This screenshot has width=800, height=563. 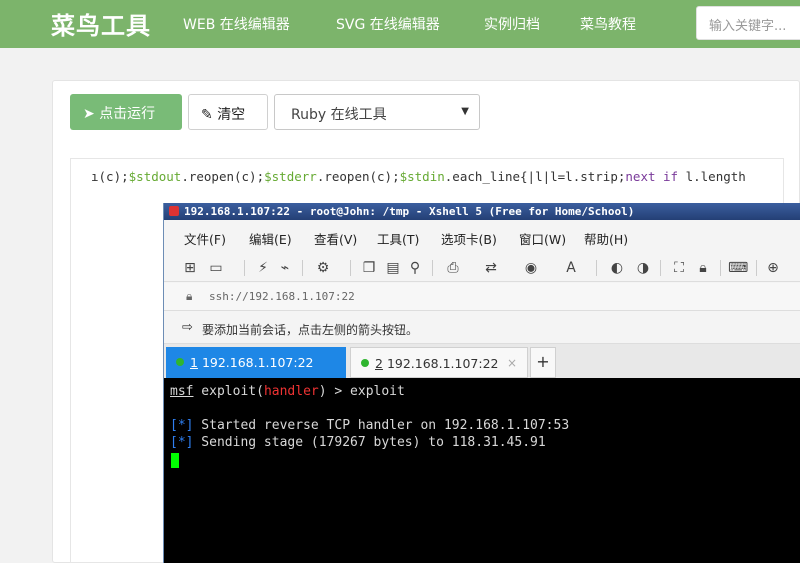 What do you see at coordinates (216, 268) in the screenshot?
I see `open-folder-icon: ▭` at bounding box center [216, 268].